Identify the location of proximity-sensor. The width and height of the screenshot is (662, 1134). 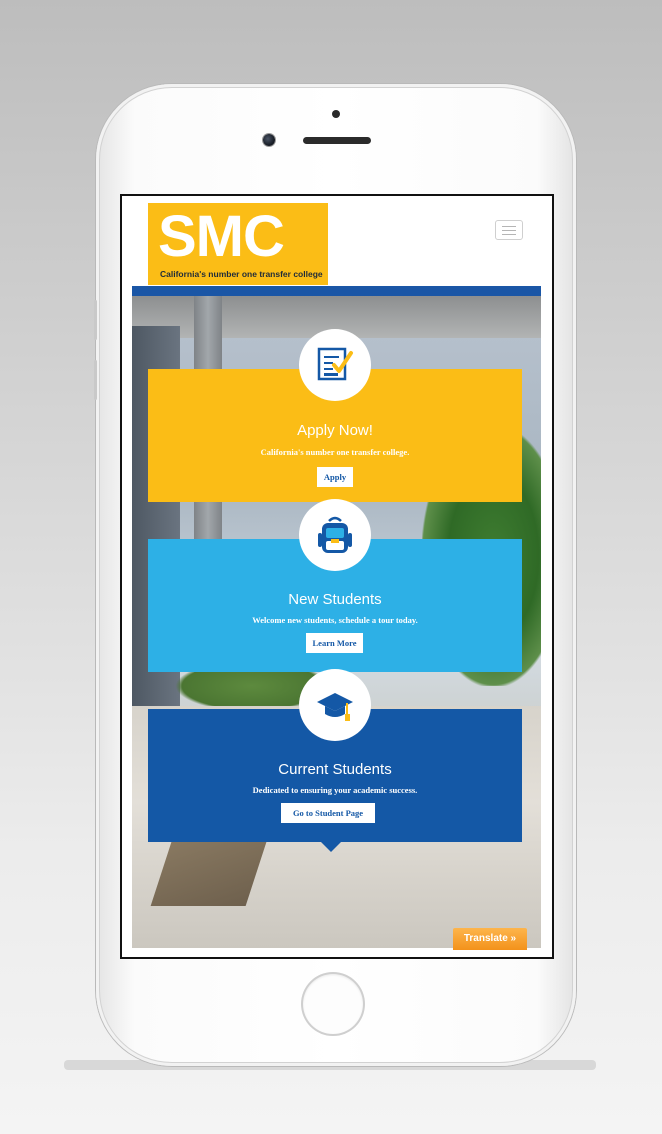
(336, 114).